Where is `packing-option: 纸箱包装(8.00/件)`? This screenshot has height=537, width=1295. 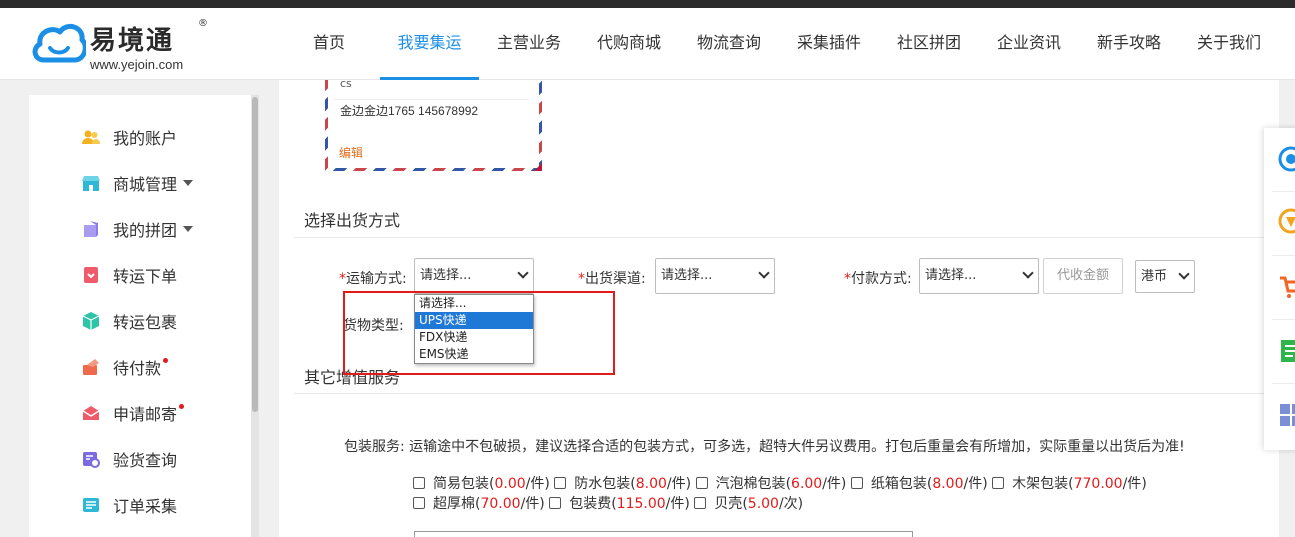
packing-option: 纸箱包装(8.00/件) is located at coordinates (919, 484).